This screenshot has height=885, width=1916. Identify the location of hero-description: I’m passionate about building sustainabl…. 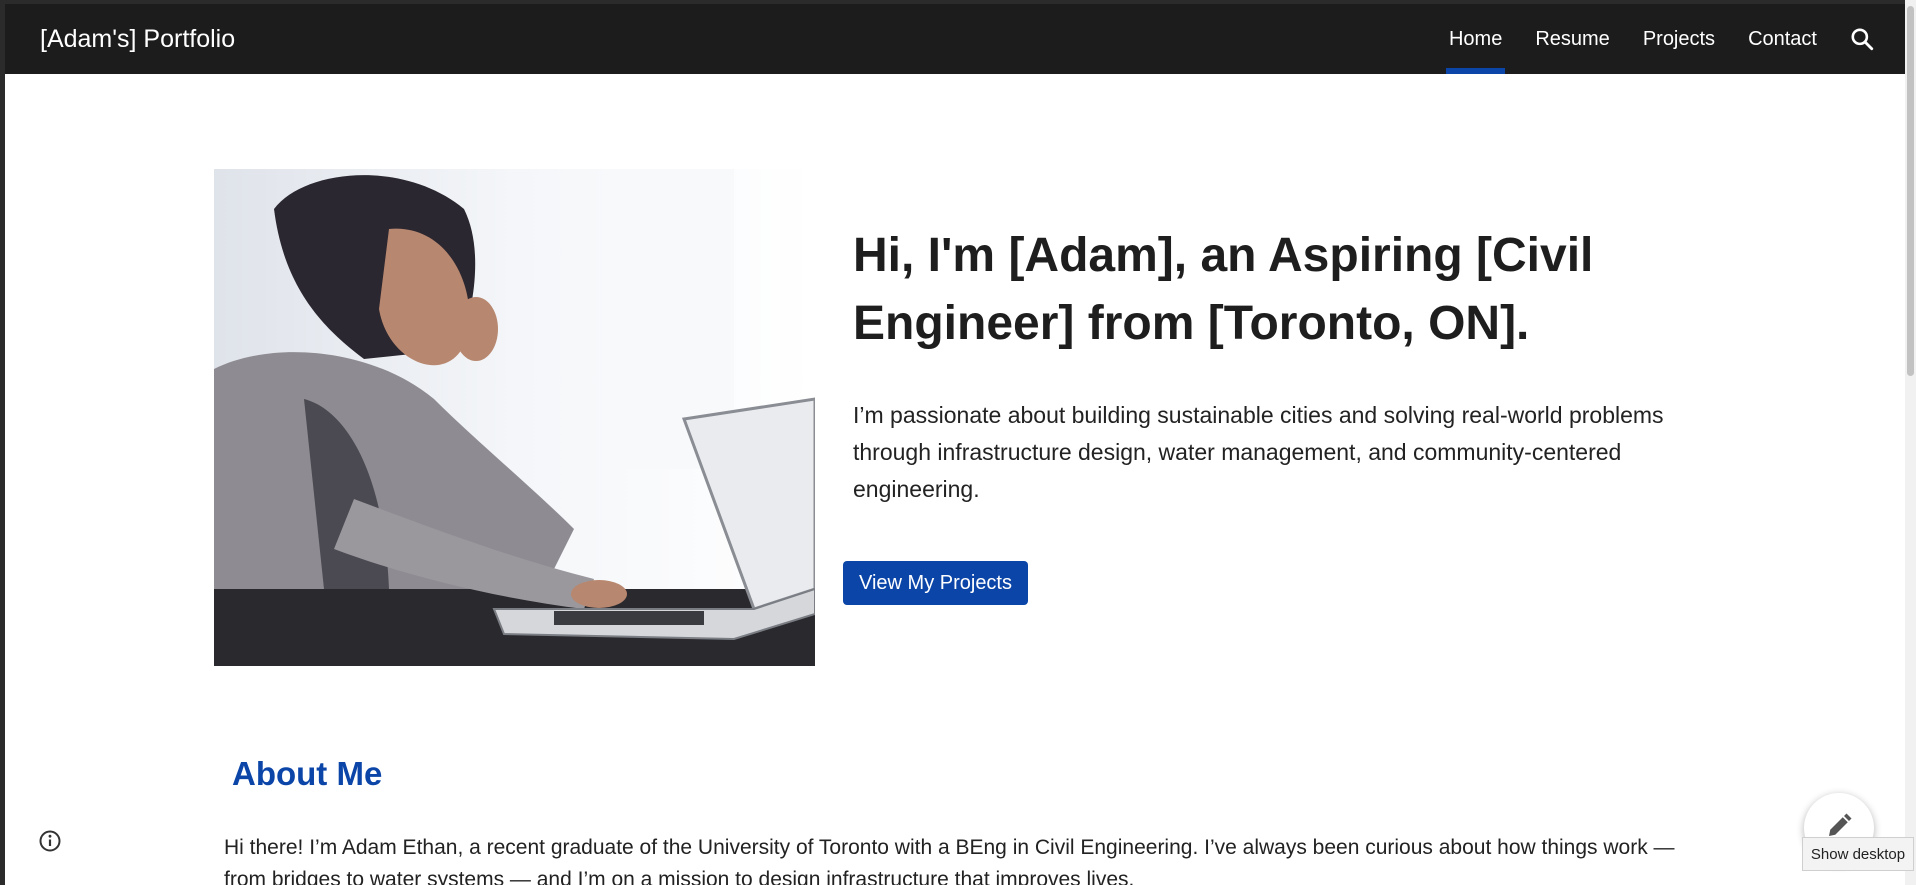
(1258, 452).